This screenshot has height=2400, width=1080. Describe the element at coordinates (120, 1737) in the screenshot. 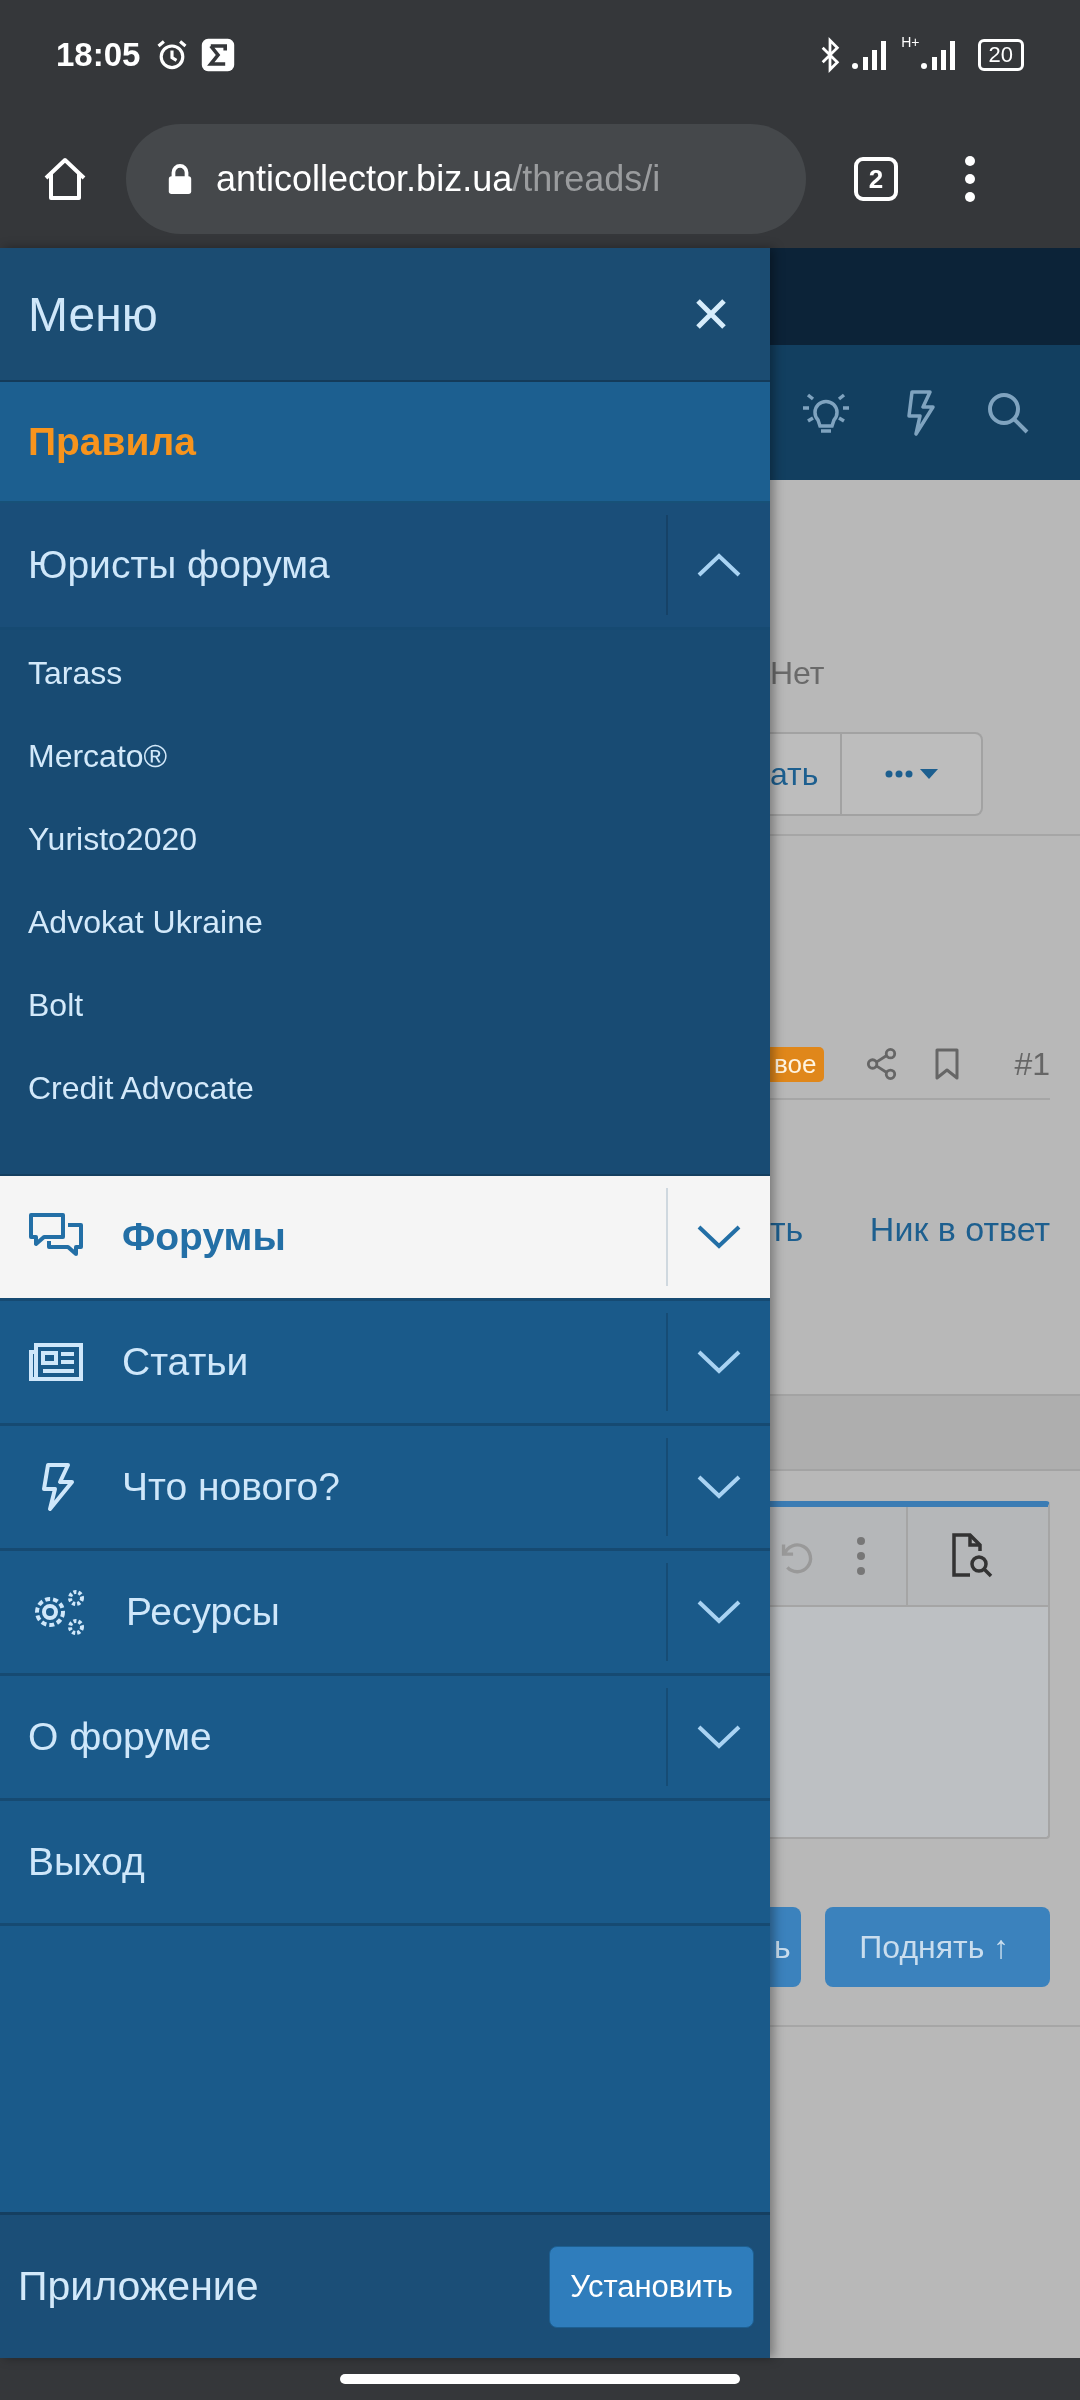

I see `menu-item-label: О форуме` at that location.